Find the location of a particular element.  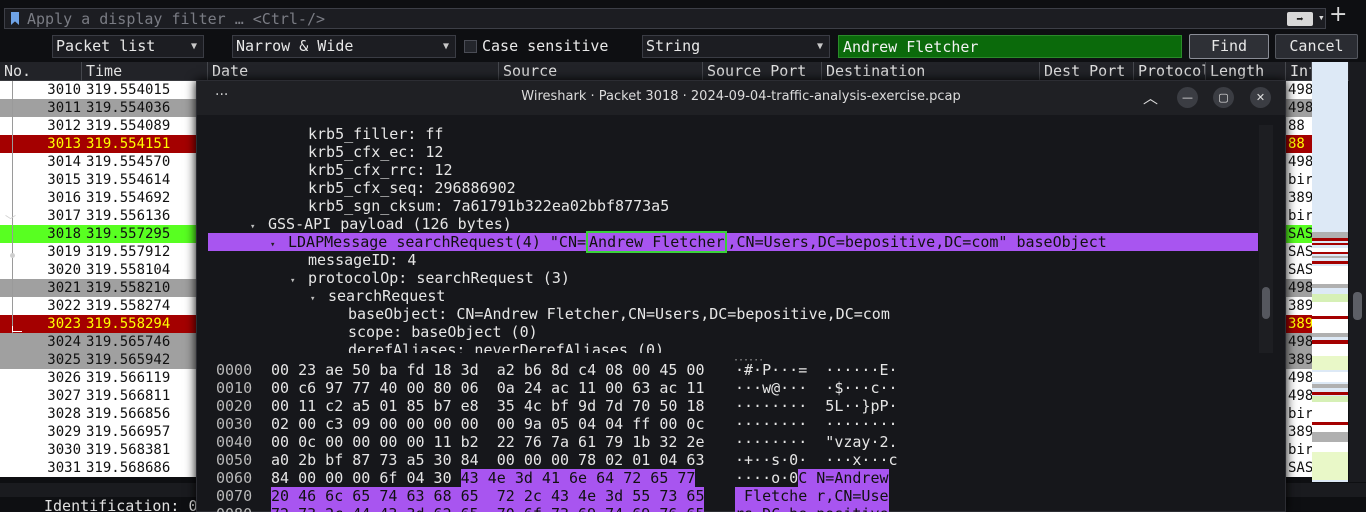

packet-row: 3027 319.566811 is located at coordinates (98, 396).